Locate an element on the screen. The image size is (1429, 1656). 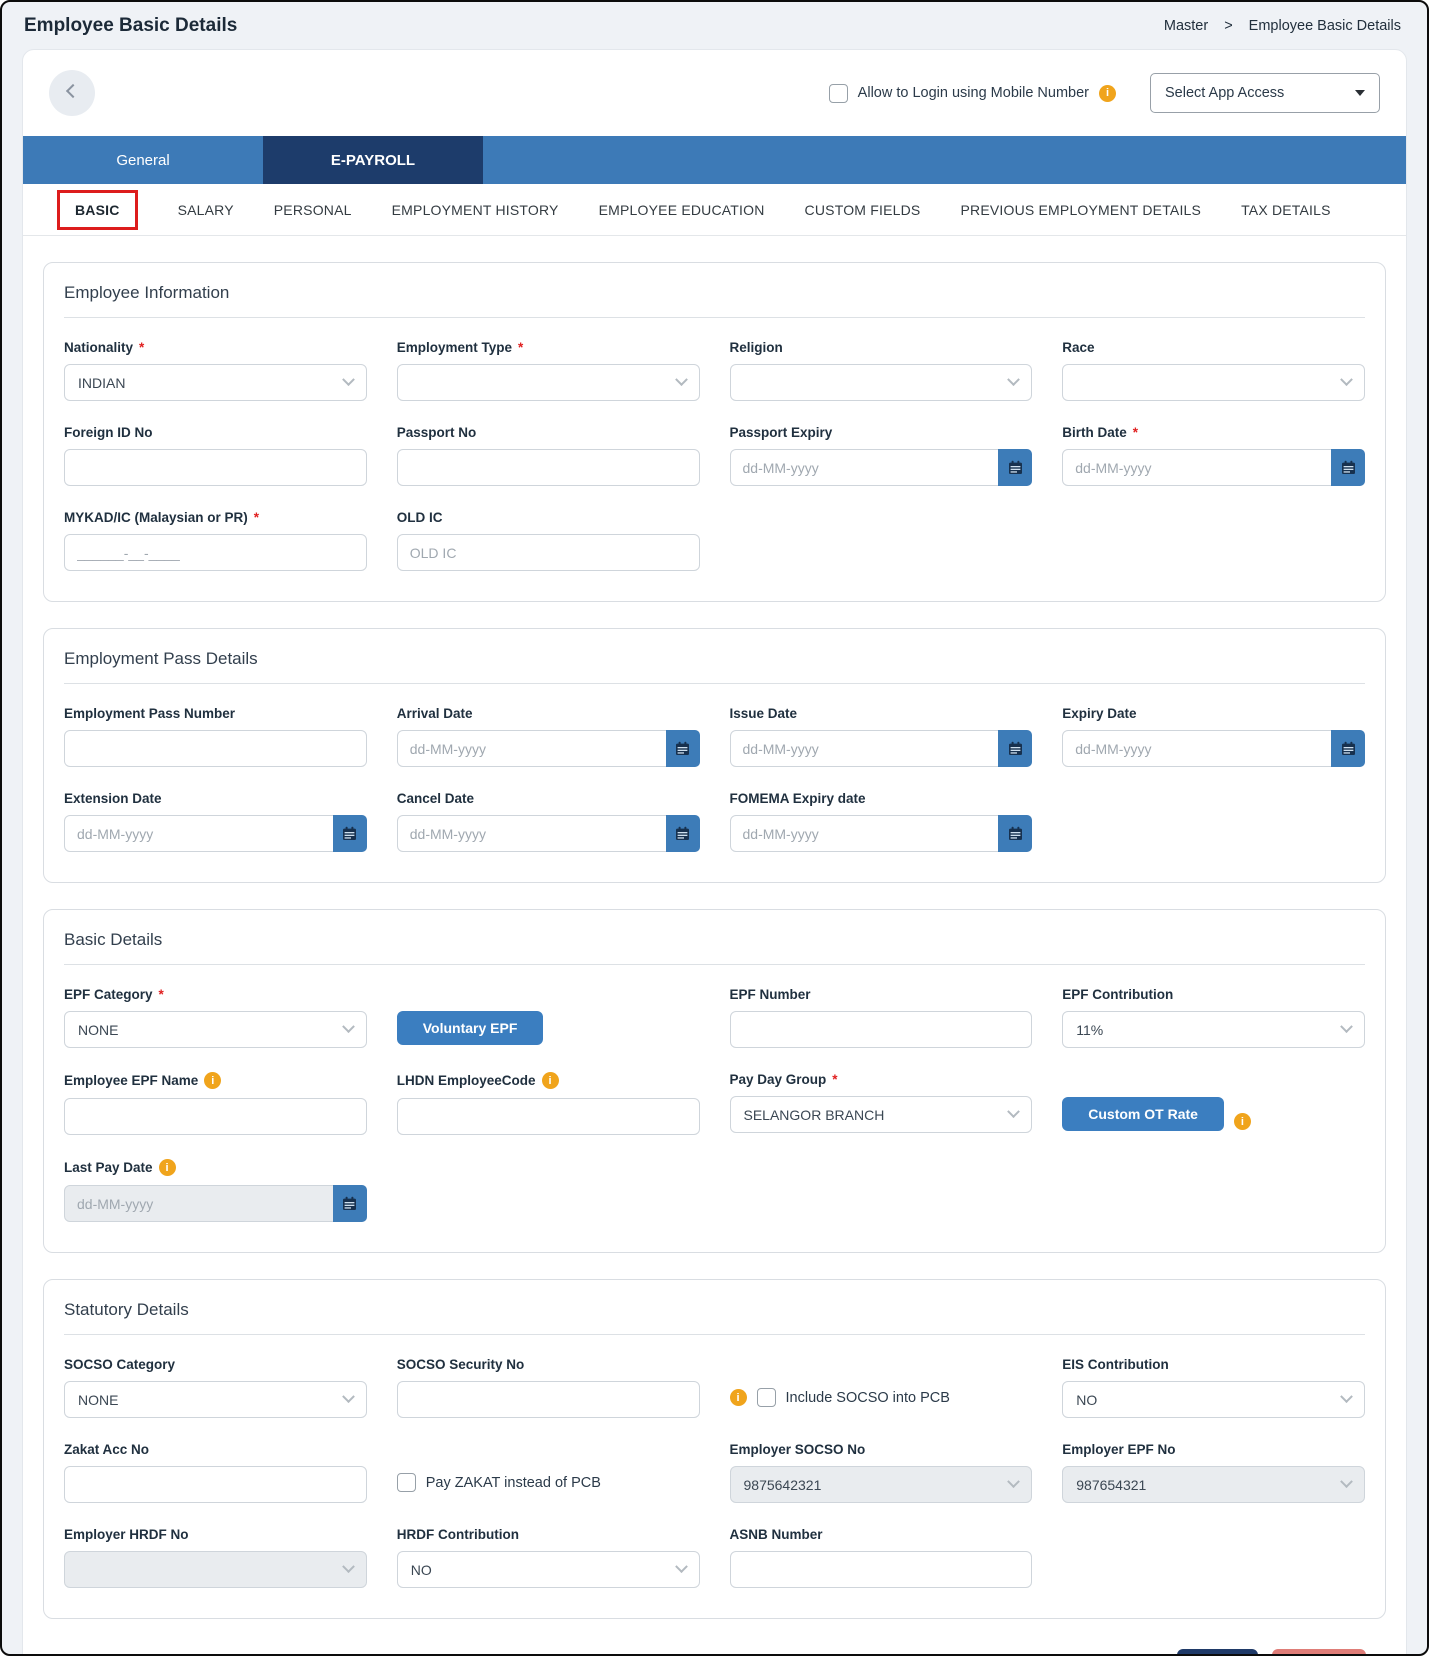
field-label: Employment Type is located at coordinates (454, 347).